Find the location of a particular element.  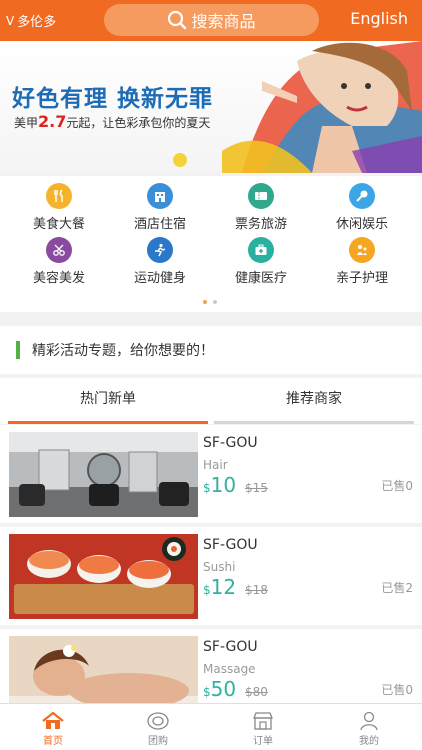

activity-banner: 精彩活动专题，给你想要的！ is located at coordinates (211, 350).